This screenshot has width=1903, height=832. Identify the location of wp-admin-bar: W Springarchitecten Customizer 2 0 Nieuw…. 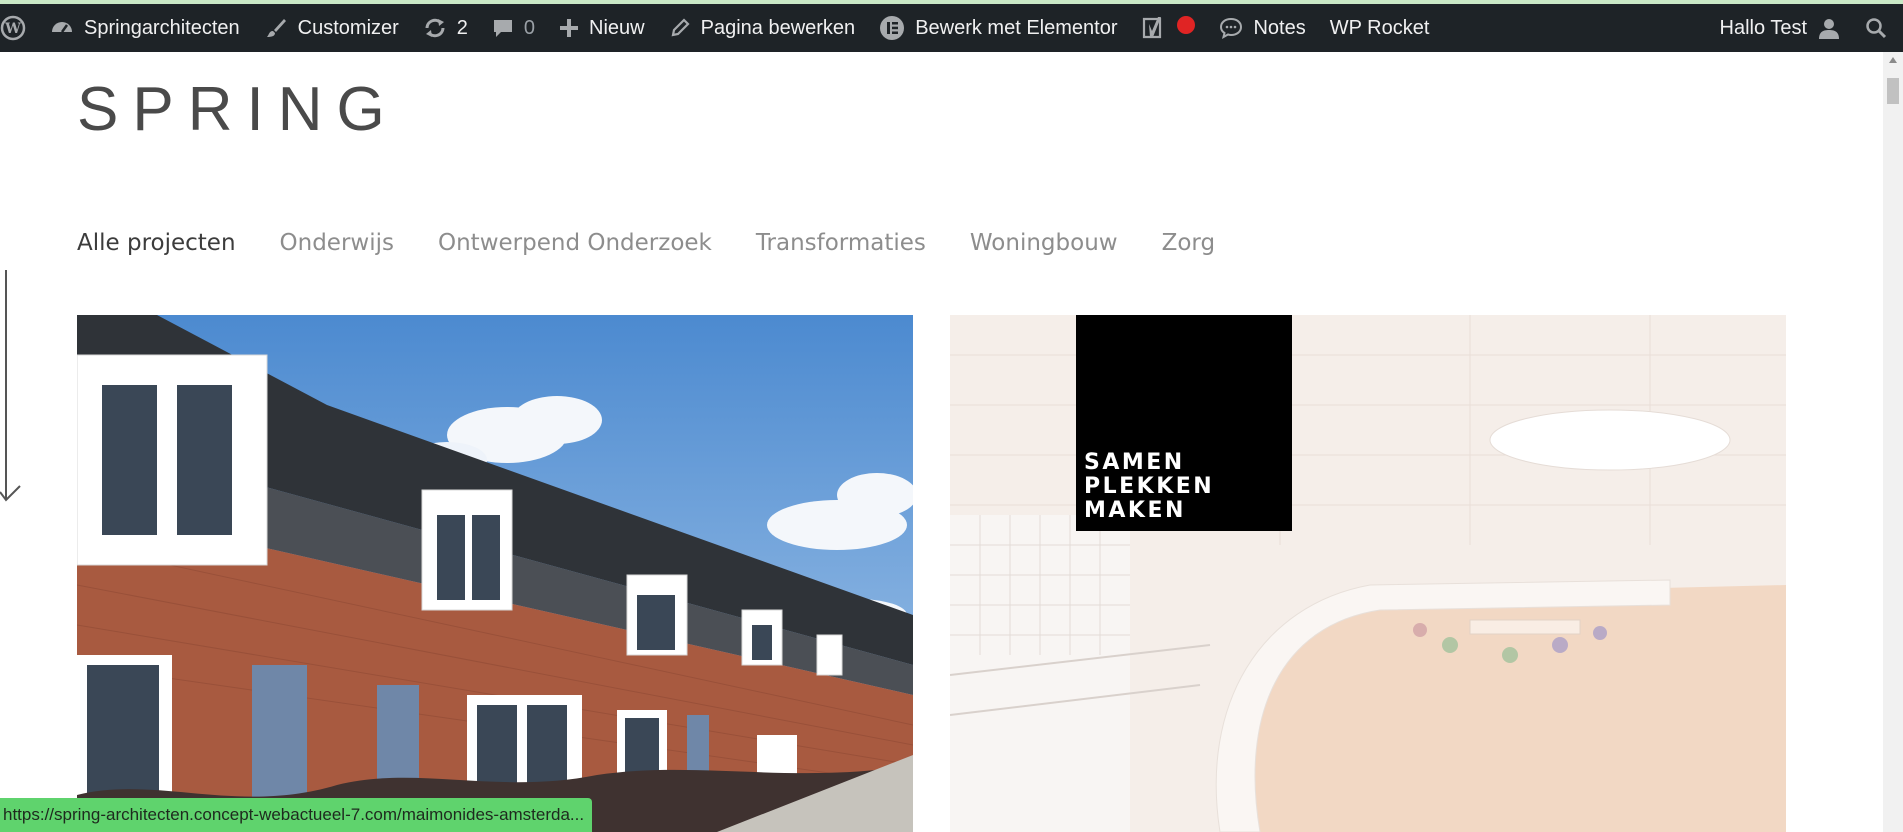
(951, 28).